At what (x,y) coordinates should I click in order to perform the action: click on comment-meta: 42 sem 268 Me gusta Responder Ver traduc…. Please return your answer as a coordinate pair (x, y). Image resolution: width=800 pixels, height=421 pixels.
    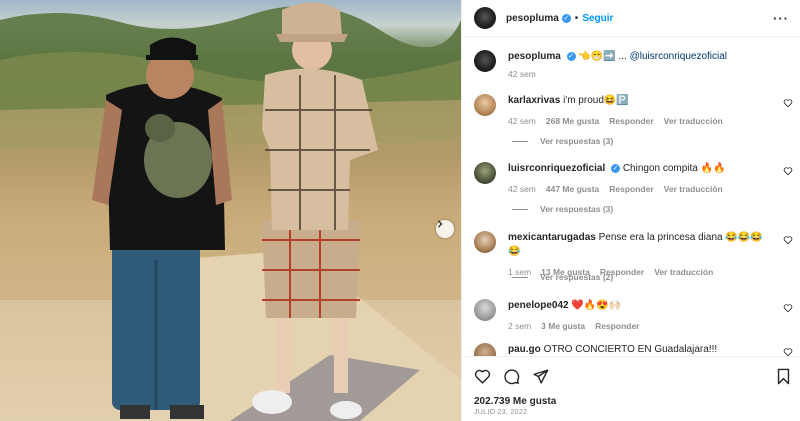
    Looking at the image, I should click on (641, 121).